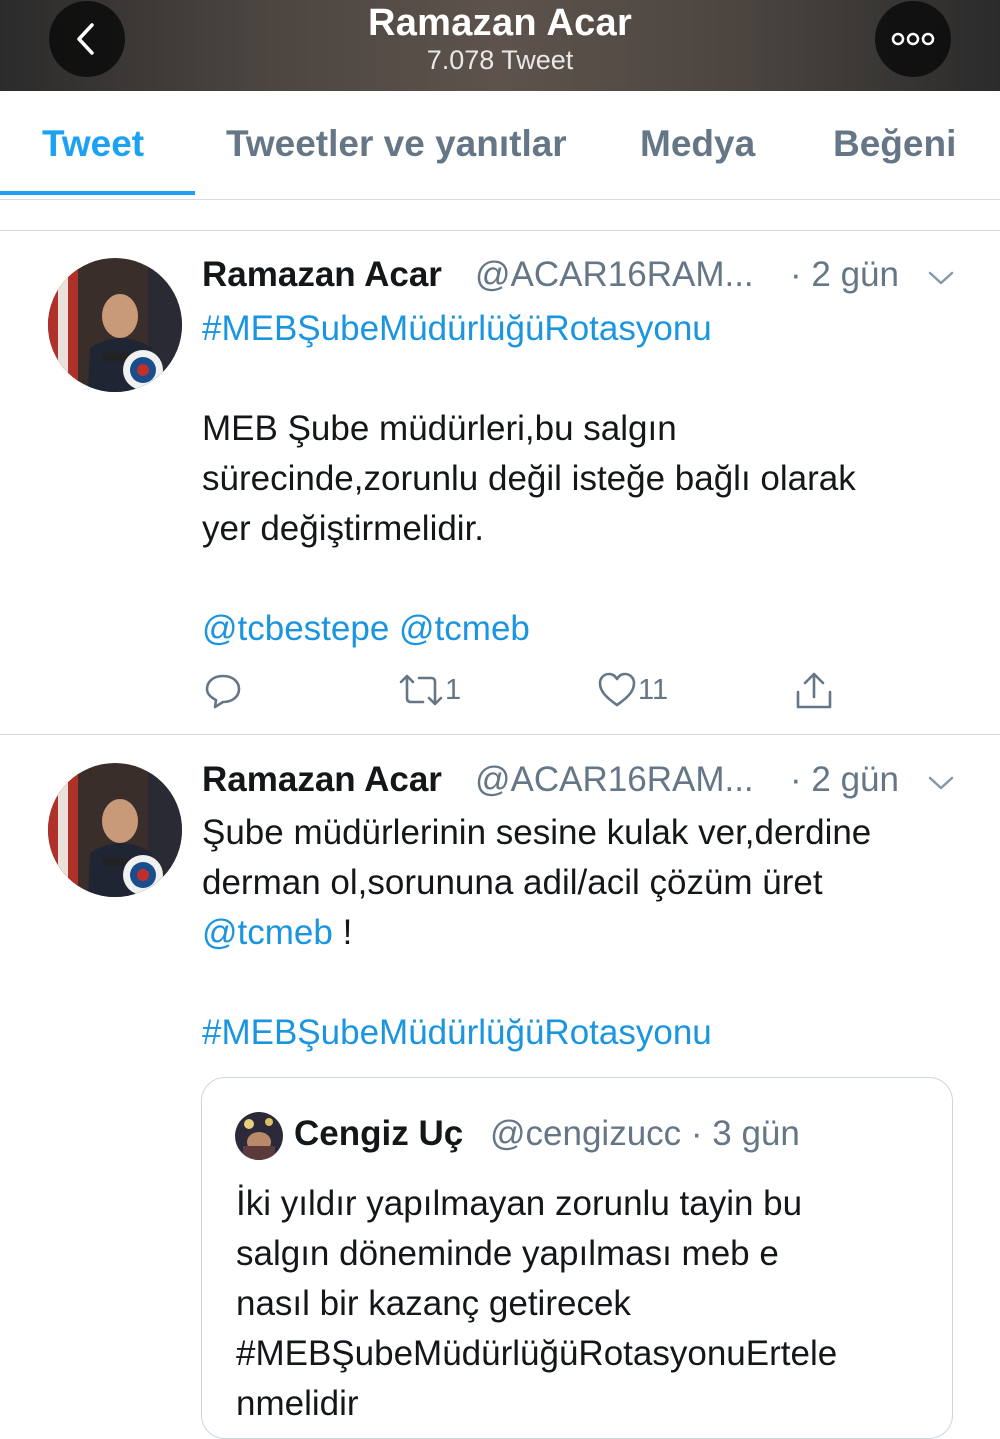 This screenshot has width=1000, height=1439. What do you see at coordinates (507, 1253) in the screenshot?
I see `quoted-text-line: salgın döneminde yapılması meb e` at bounding box center [507, 1253].